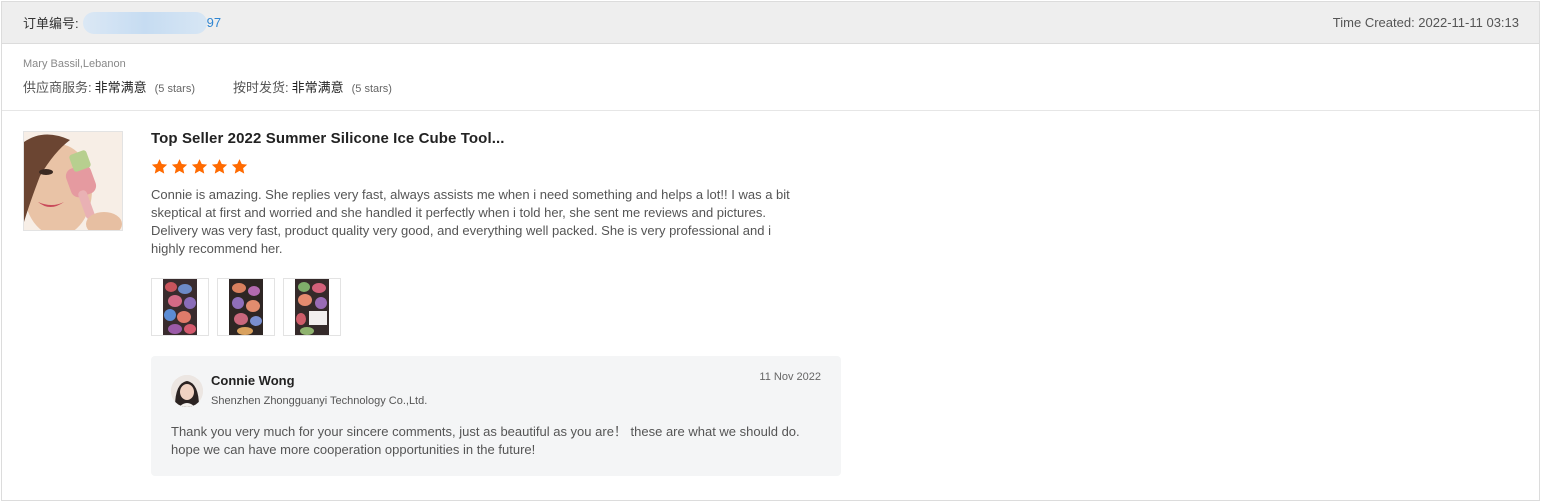 The width and height of the screenshot is (1541, 502). Describe the element at coordinates (496, 168) in the screenshot. I see `star-rating` at that location.